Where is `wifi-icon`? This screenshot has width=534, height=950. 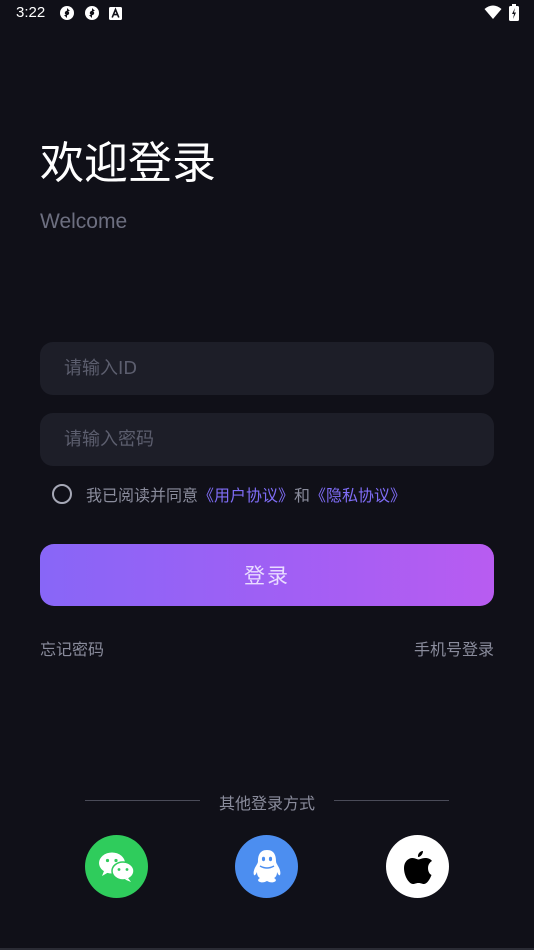 wifi-icon is located at coordinates (493, 12).